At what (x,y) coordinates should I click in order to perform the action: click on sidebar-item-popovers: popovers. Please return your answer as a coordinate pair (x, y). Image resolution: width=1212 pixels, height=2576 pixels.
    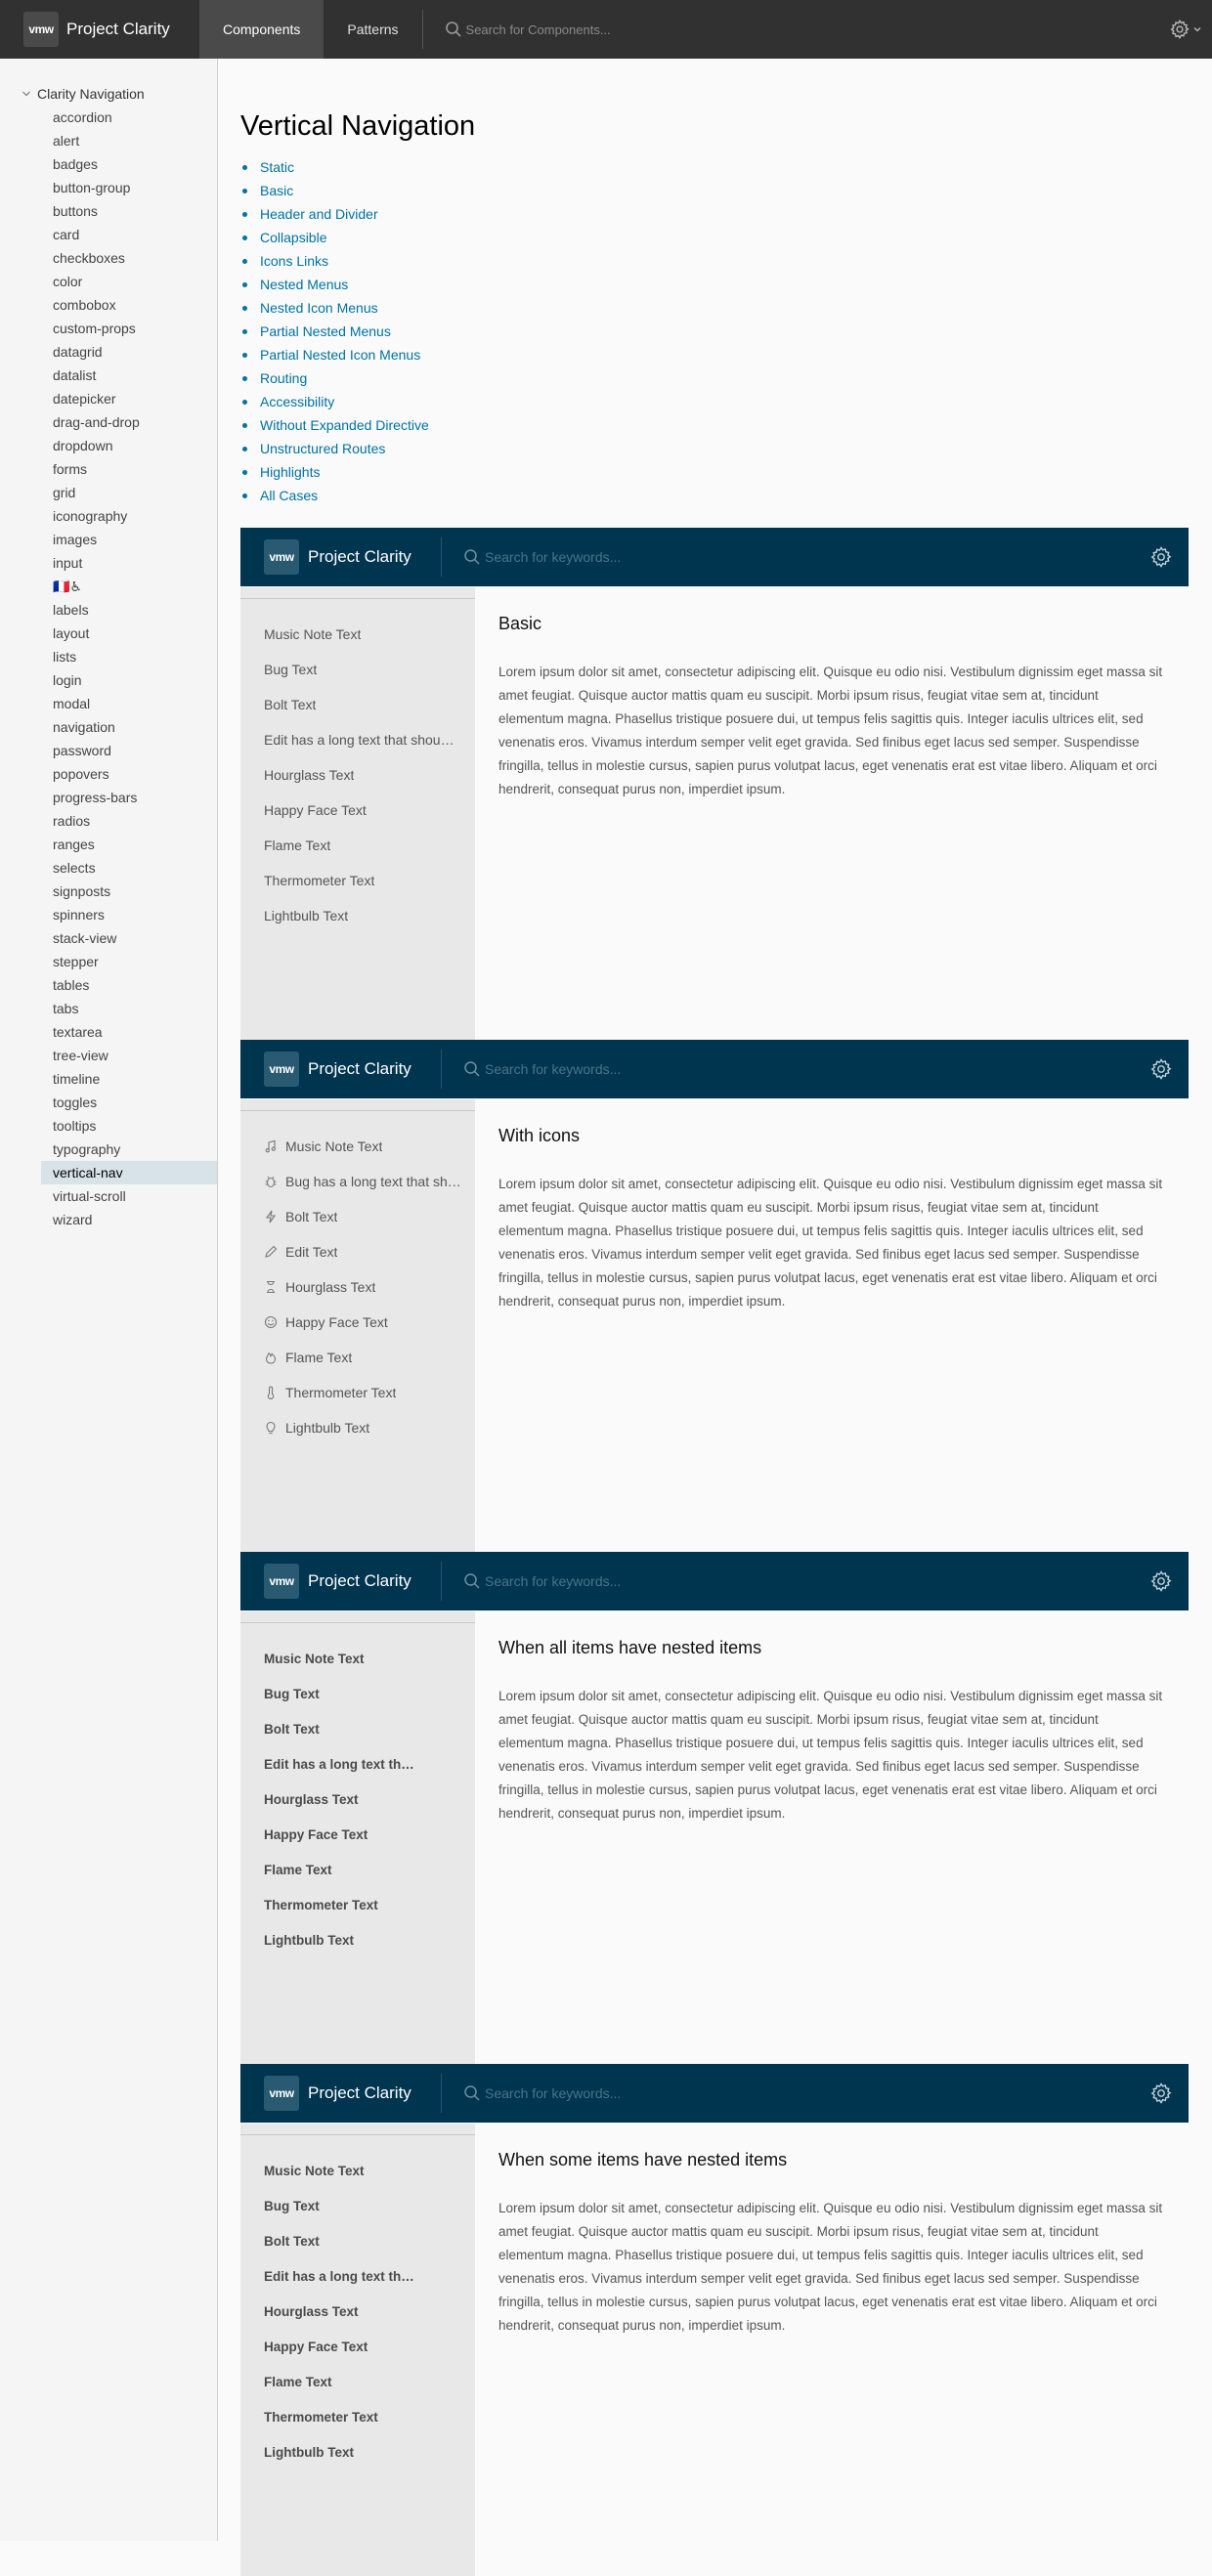
    Looking at the image, I should click on (108, 774).